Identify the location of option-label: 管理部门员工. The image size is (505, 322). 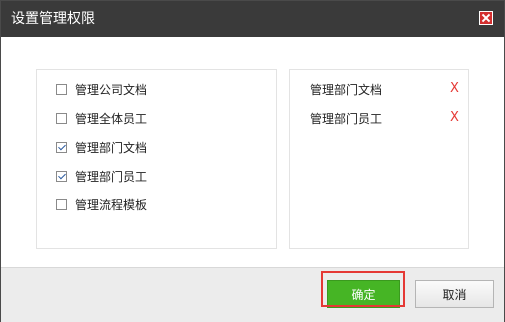
(111, 177).